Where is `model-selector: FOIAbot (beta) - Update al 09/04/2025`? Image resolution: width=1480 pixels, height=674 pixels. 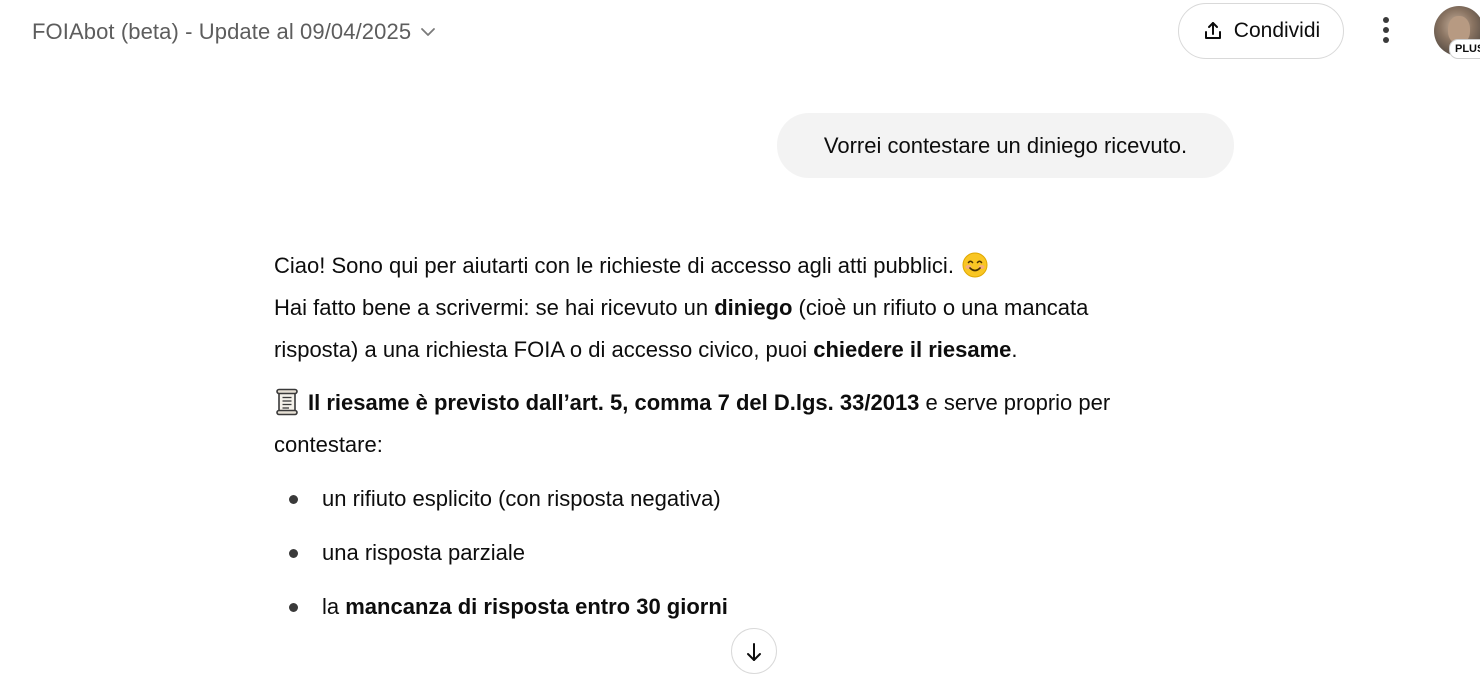
model-selector: FOIAbot (beta) - Update al 09/04/2025 is located at coordinates (234, 32).